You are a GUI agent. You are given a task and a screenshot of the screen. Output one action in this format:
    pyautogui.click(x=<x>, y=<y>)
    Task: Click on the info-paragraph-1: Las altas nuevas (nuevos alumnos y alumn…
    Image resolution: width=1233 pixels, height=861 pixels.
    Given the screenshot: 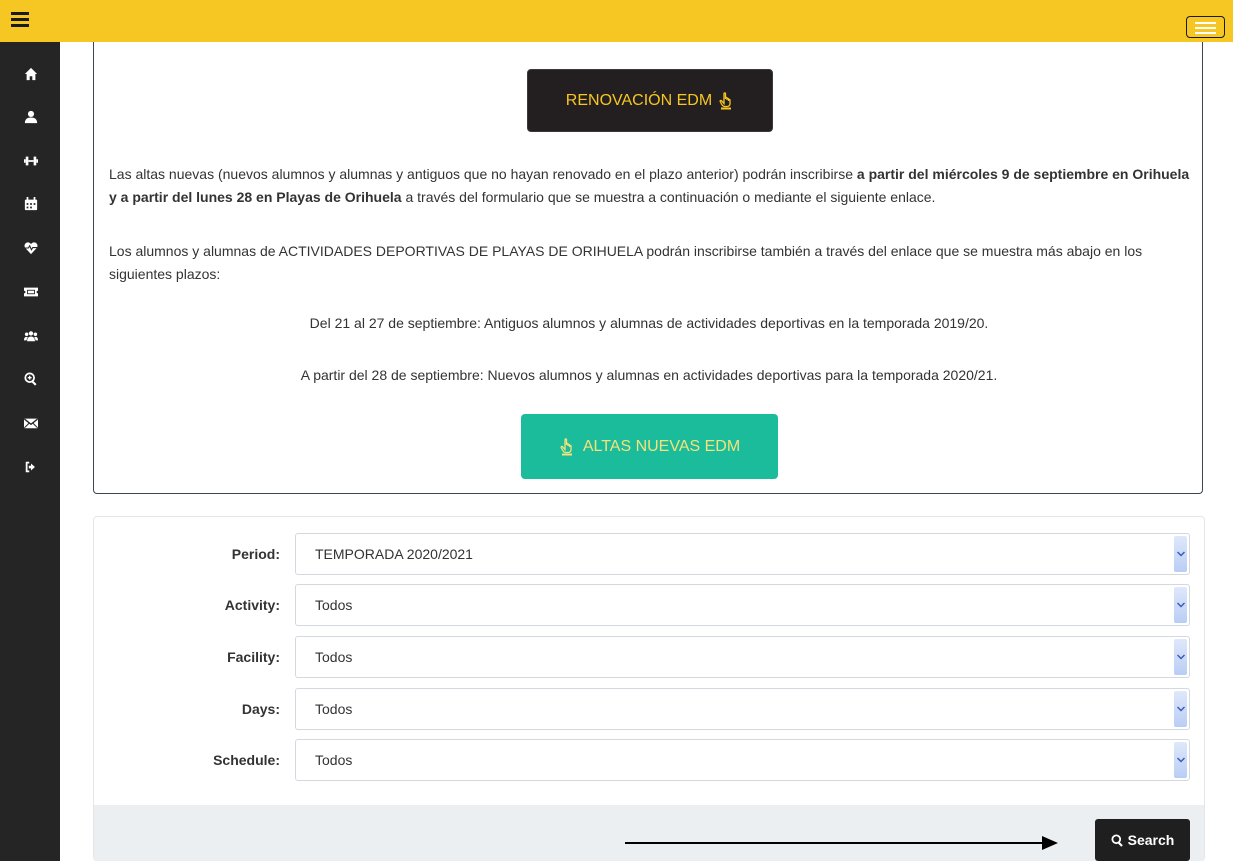 What is the action you would take?
    pyautogui.click(x=651, y=186)
    